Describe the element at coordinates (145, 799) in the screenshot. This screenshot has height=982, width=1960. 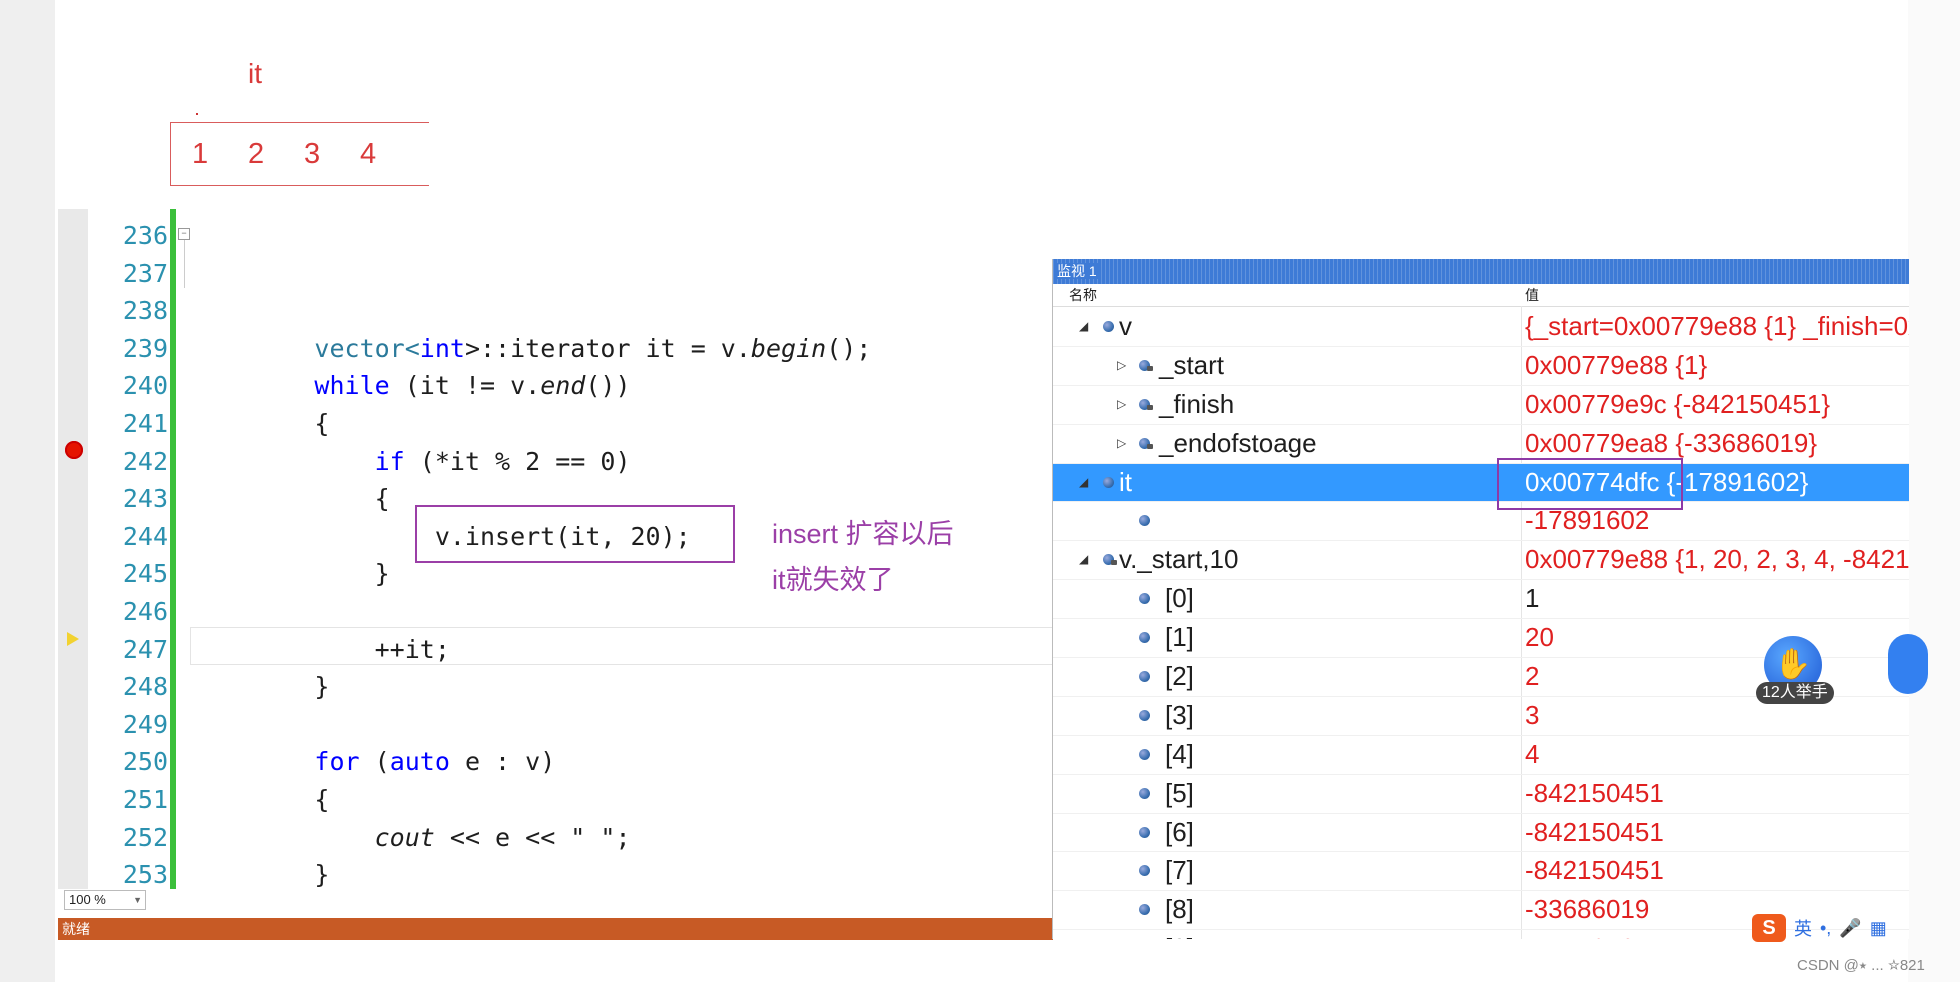
I see `line-number: 251` at that location.